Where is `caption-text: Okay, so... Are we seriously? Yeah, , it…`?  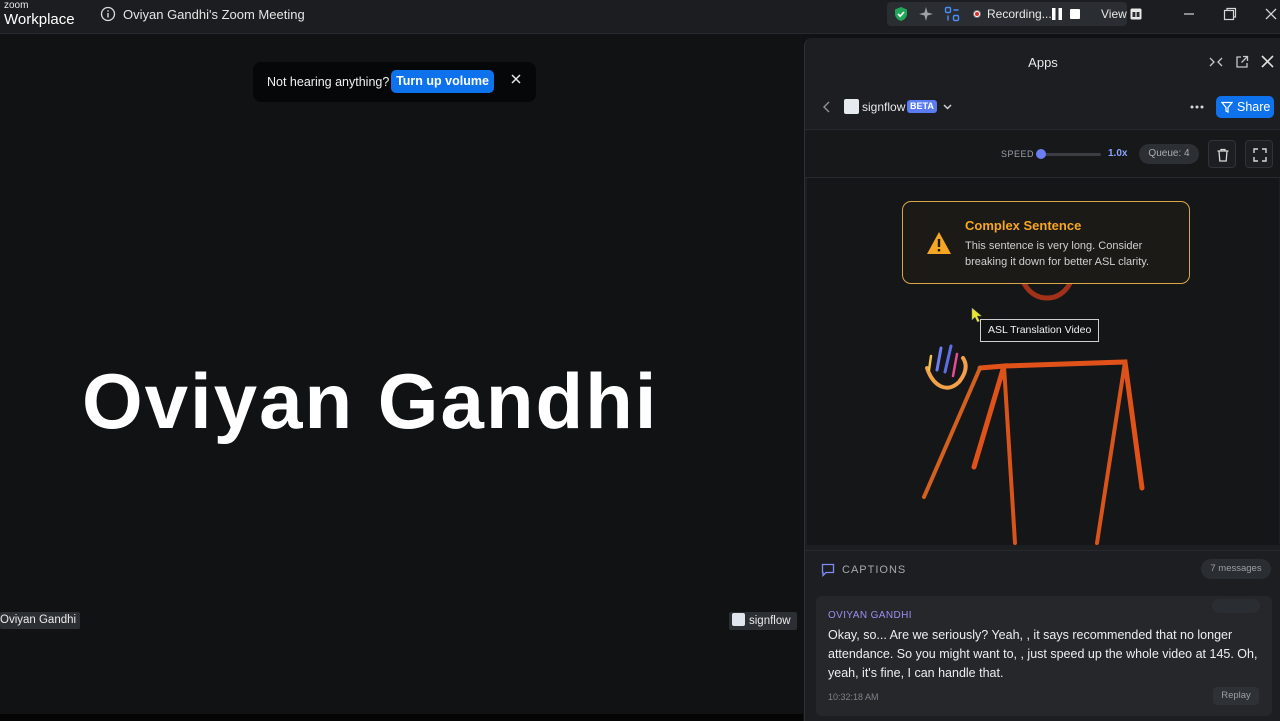
caption-text: Okay, so... Are we seriously? Yeah, , it… is located at coordinates (1043, 654).